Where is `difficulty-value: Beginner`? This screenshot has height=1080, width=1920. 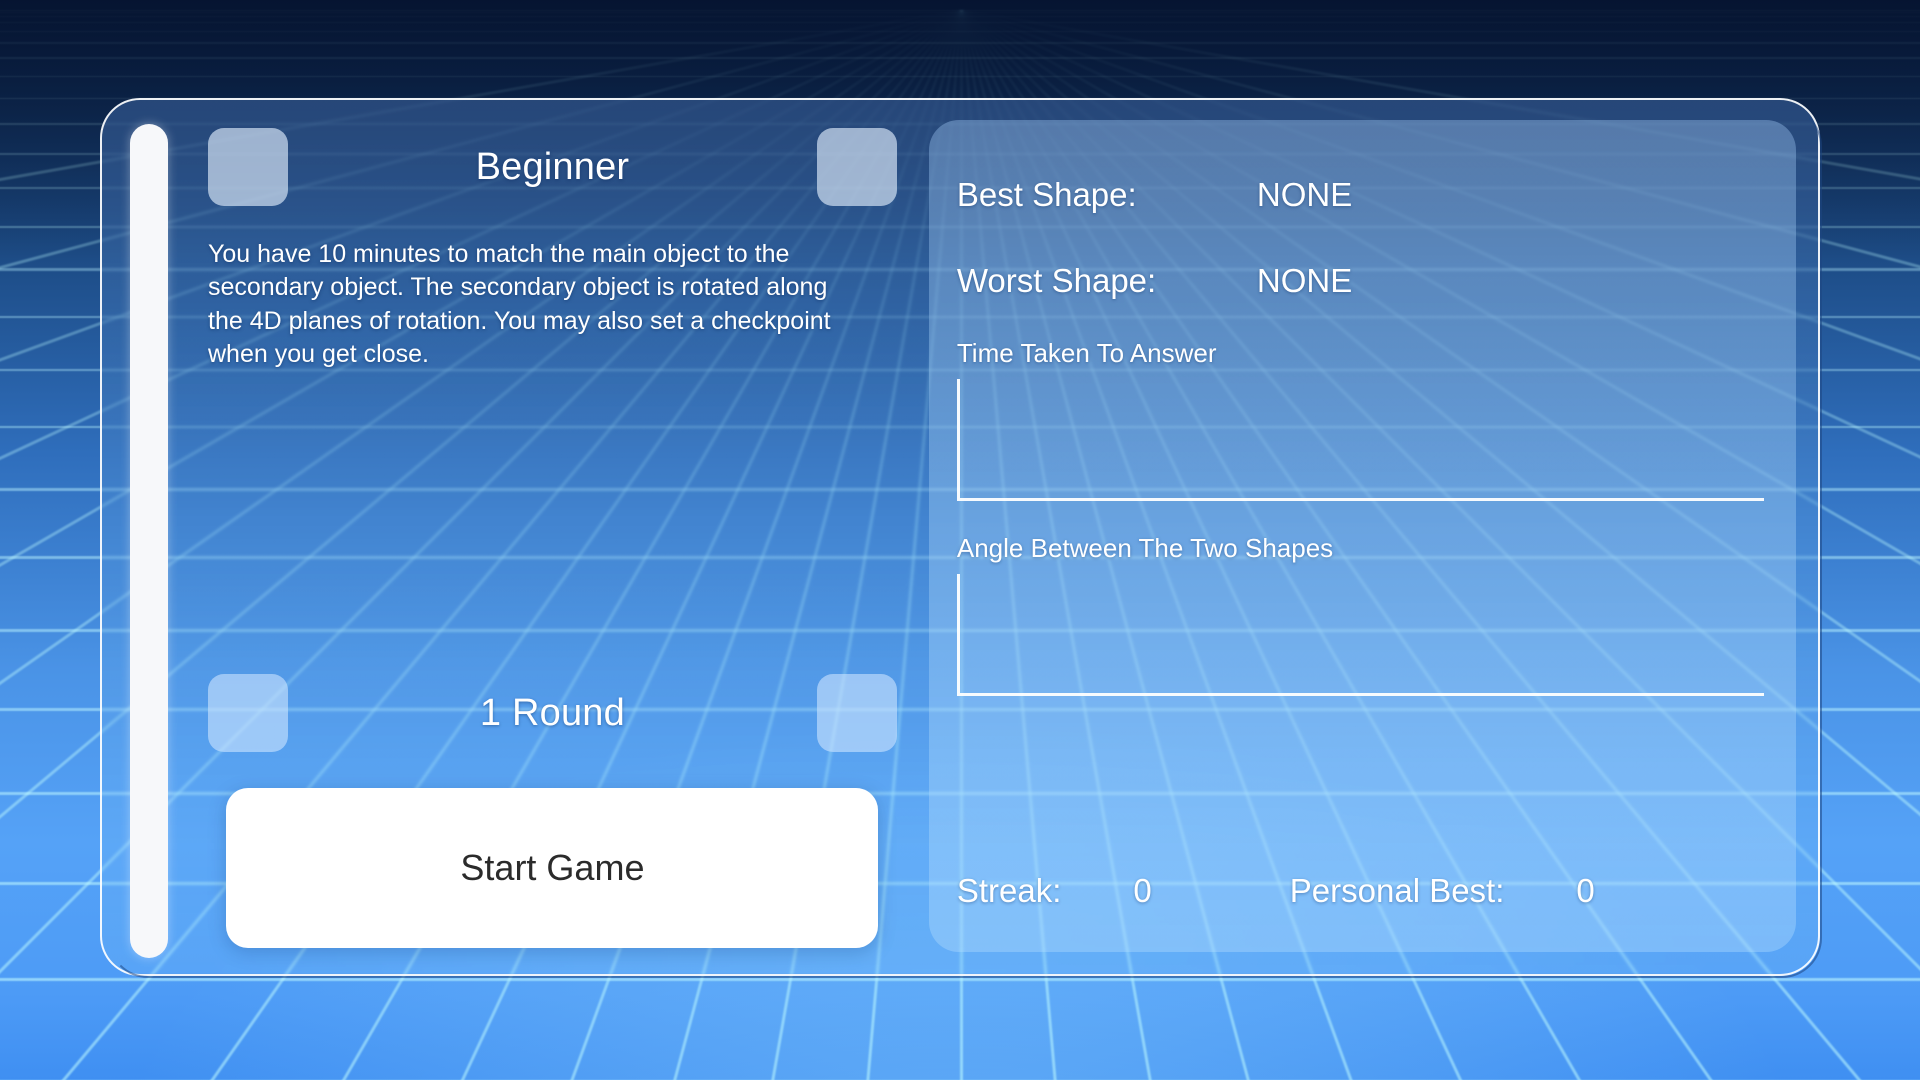 difficulty-value: Beginner is located at coordinates (552, 166).